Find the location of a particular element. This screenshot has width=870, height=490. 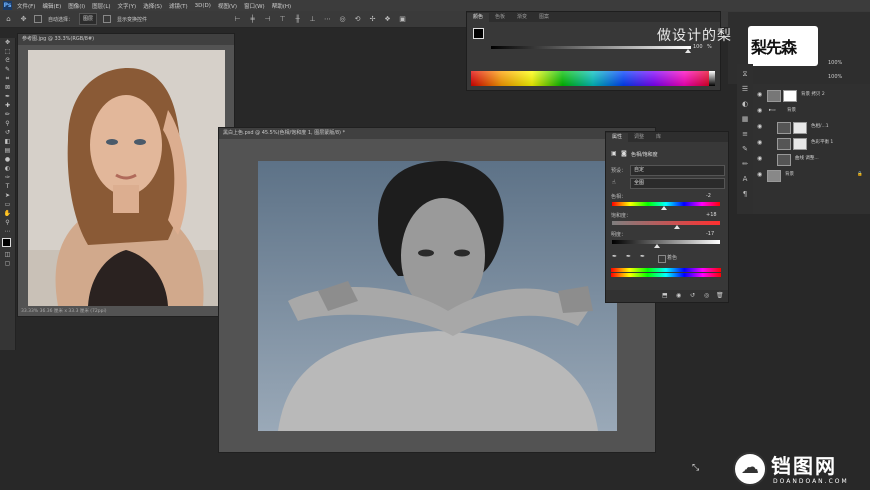

tab-libraries: 库 is located at coordinates (658, 137).